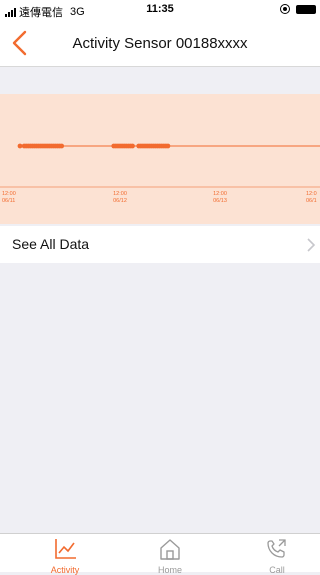 This screenshot has width=320, height=575. I want to click on see-all-data-label: See All Data, so click(51, 244).